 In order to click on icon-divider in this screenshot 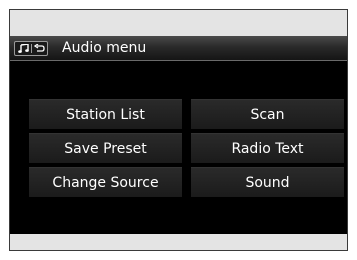, I will do `click(31, 48)`.